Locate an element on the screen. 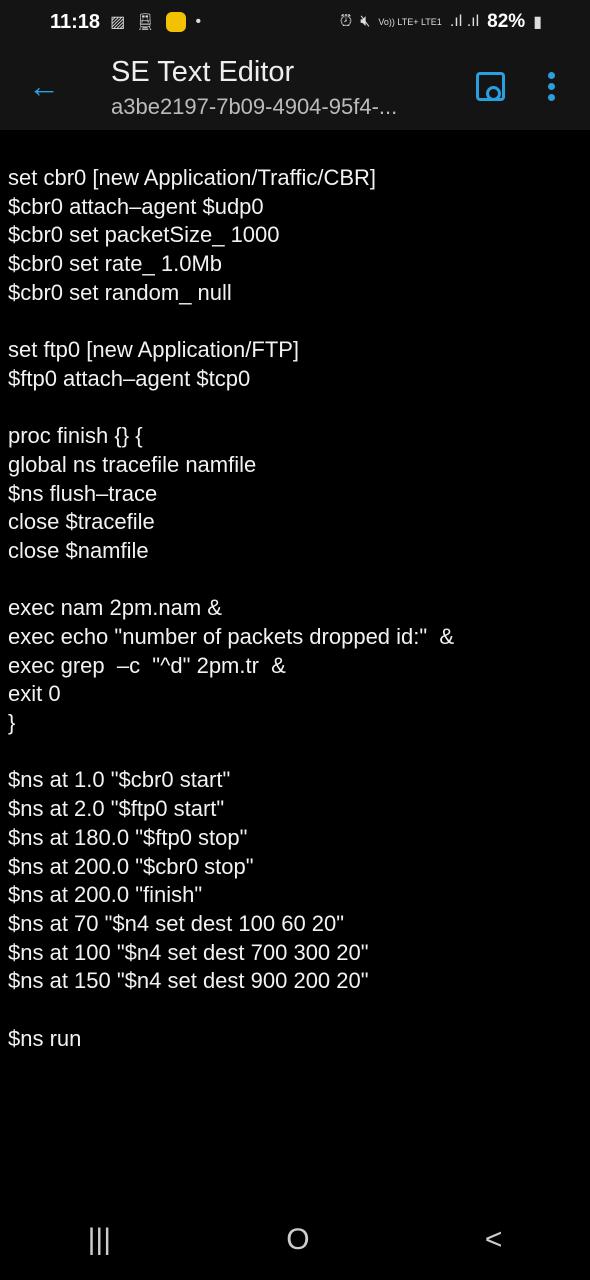 The height and width of the screenshot is (1280, 590). code-line: $ns flush–trace is located at coordinates (83, 493).